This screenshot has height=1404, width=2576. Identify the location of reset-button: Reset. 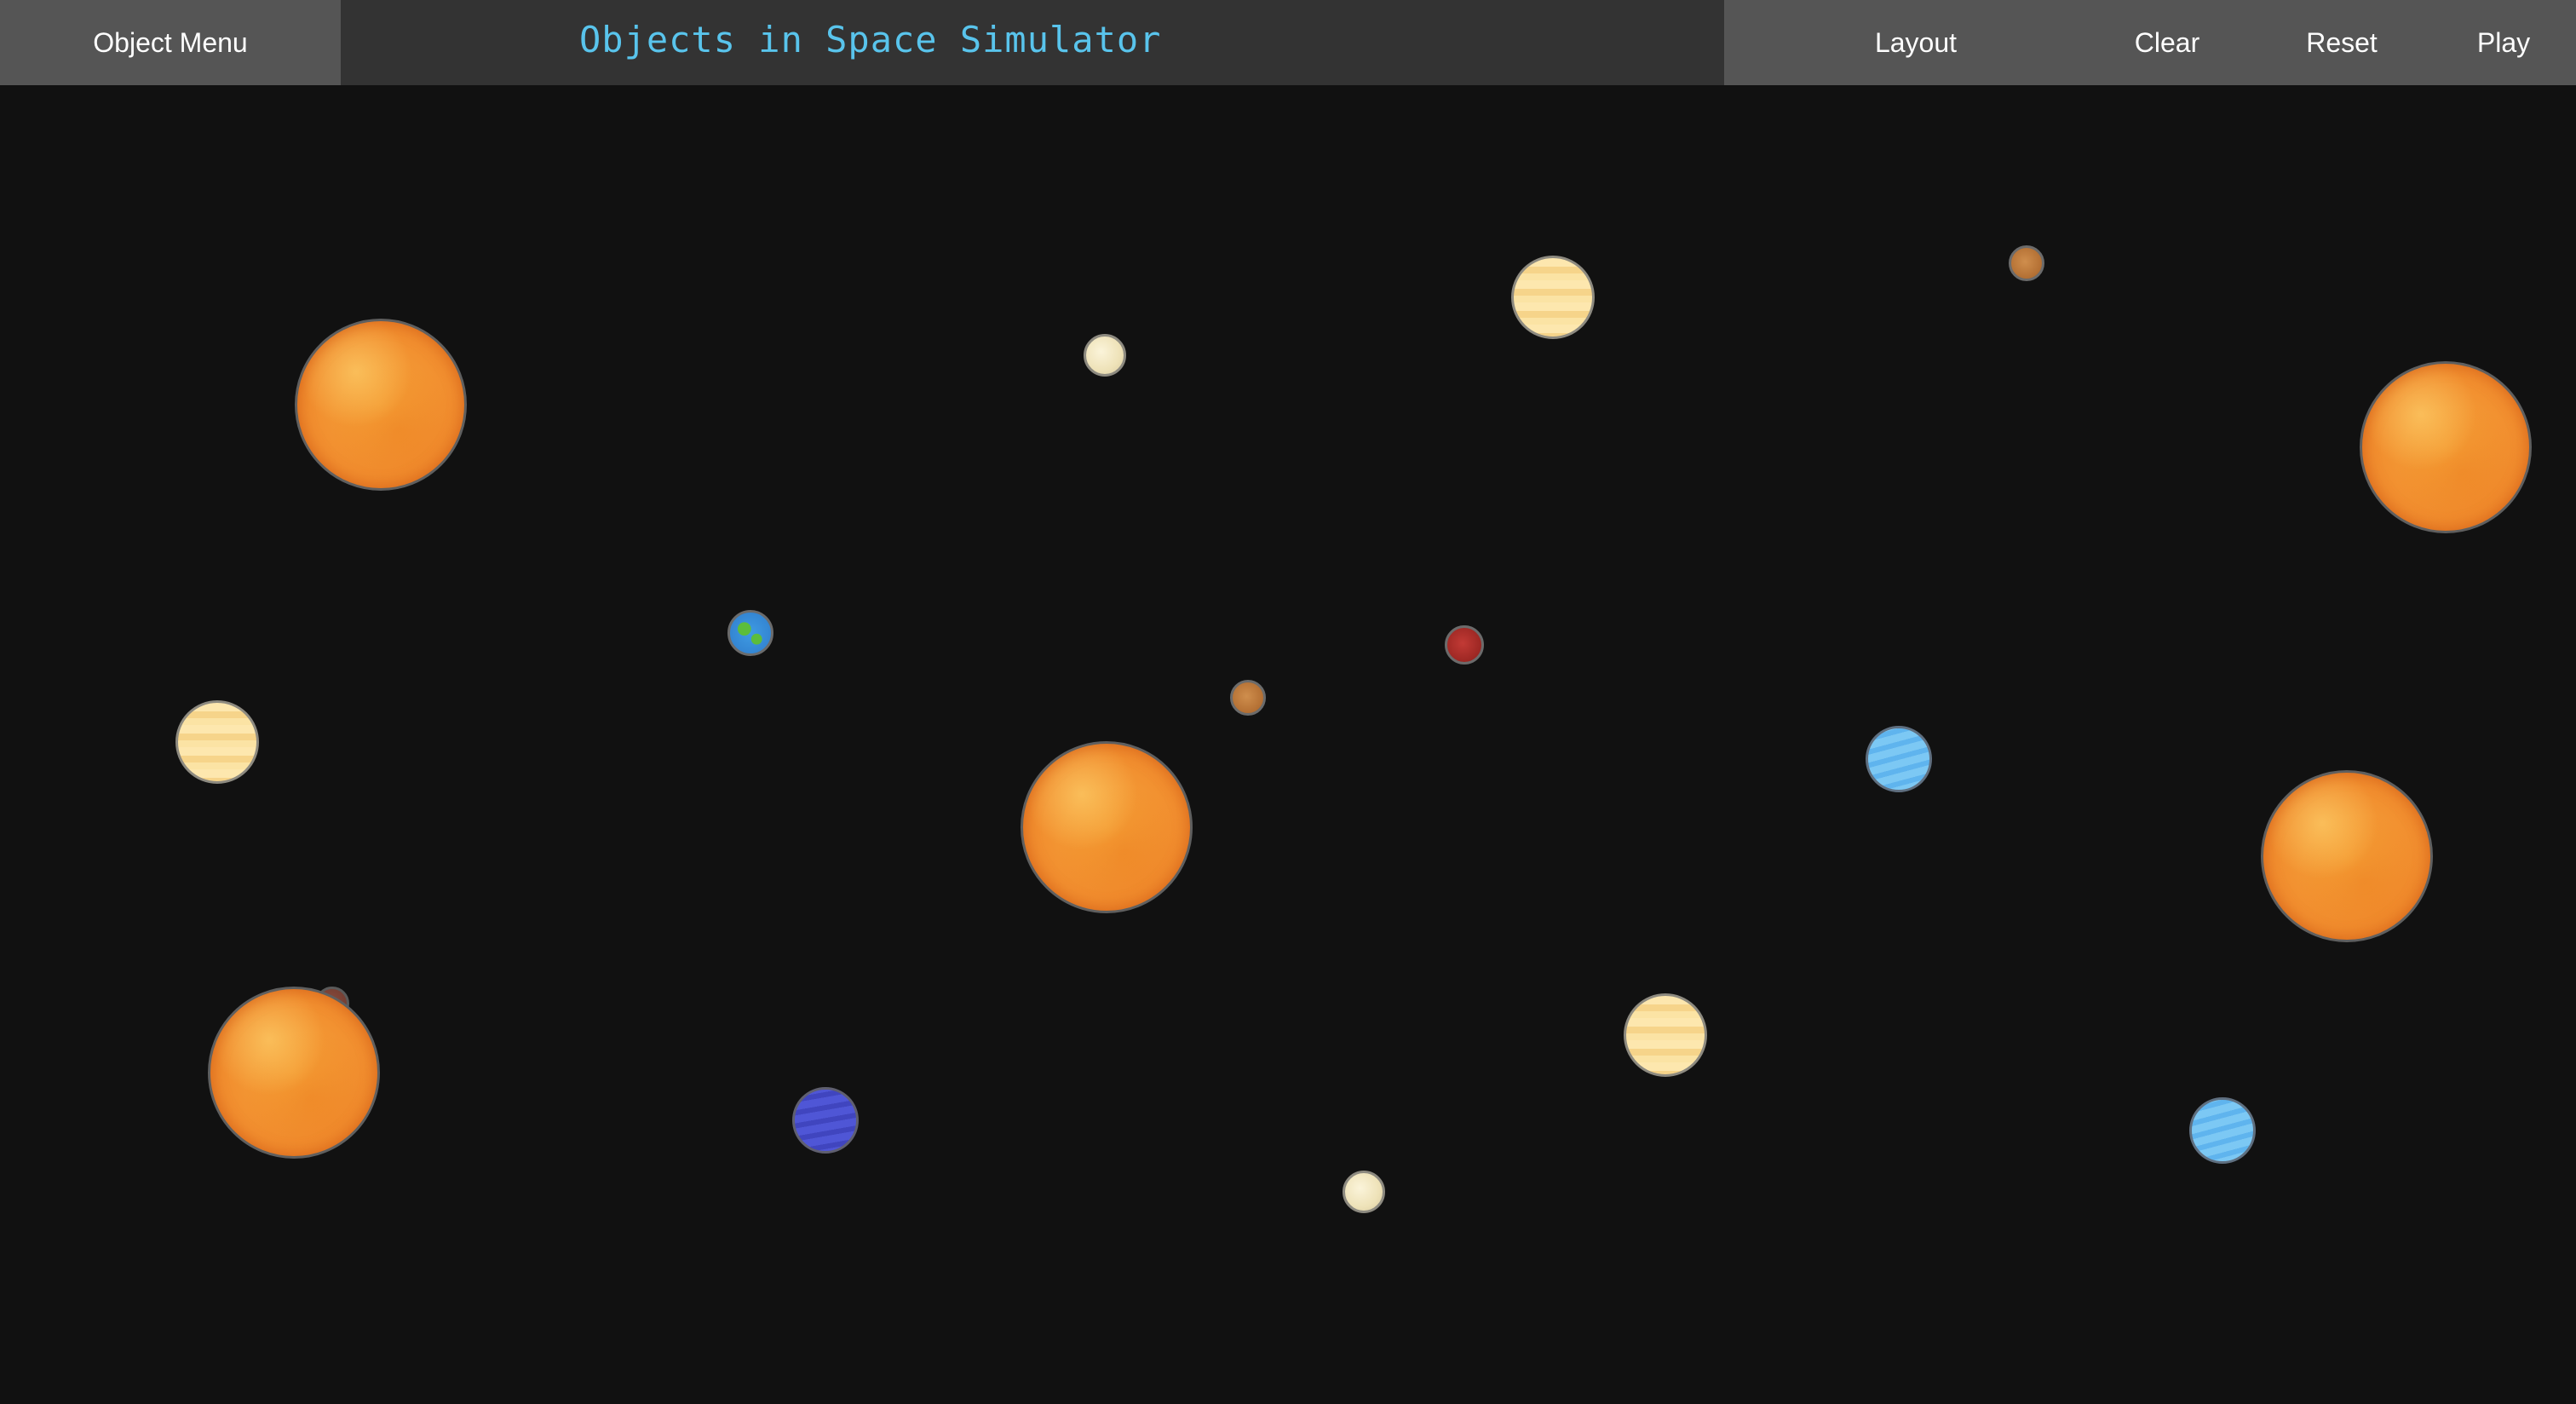
(2341, 42).